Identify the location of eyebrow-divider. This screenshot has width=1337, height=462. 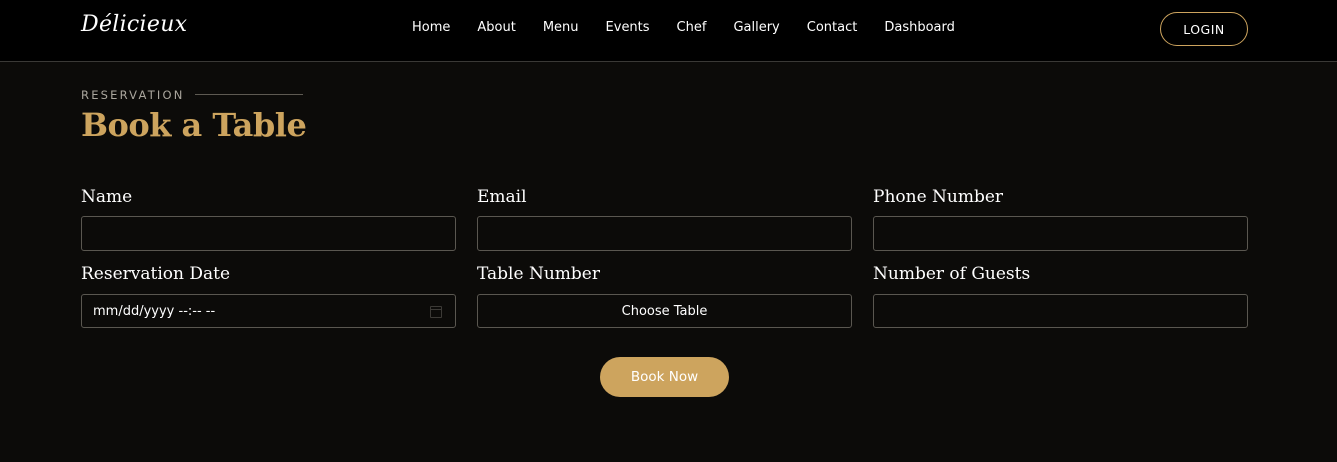
(249, 94).